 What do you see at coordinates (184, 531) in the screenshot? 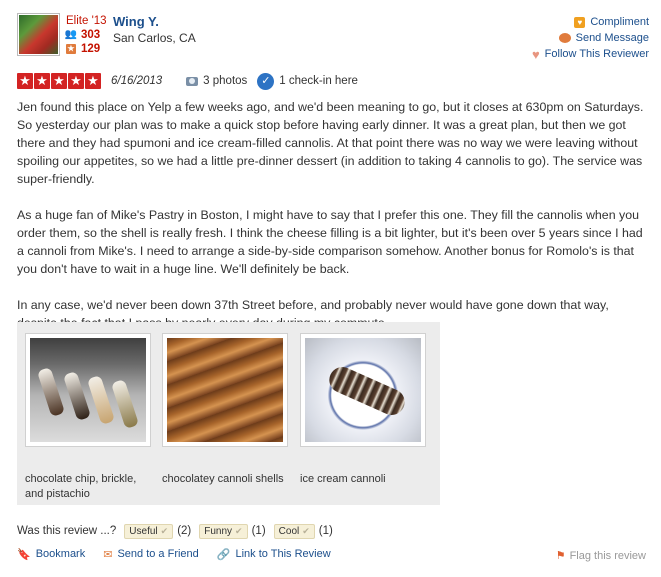
I see `useful-count: (2)` at bounding box center [184, 531].